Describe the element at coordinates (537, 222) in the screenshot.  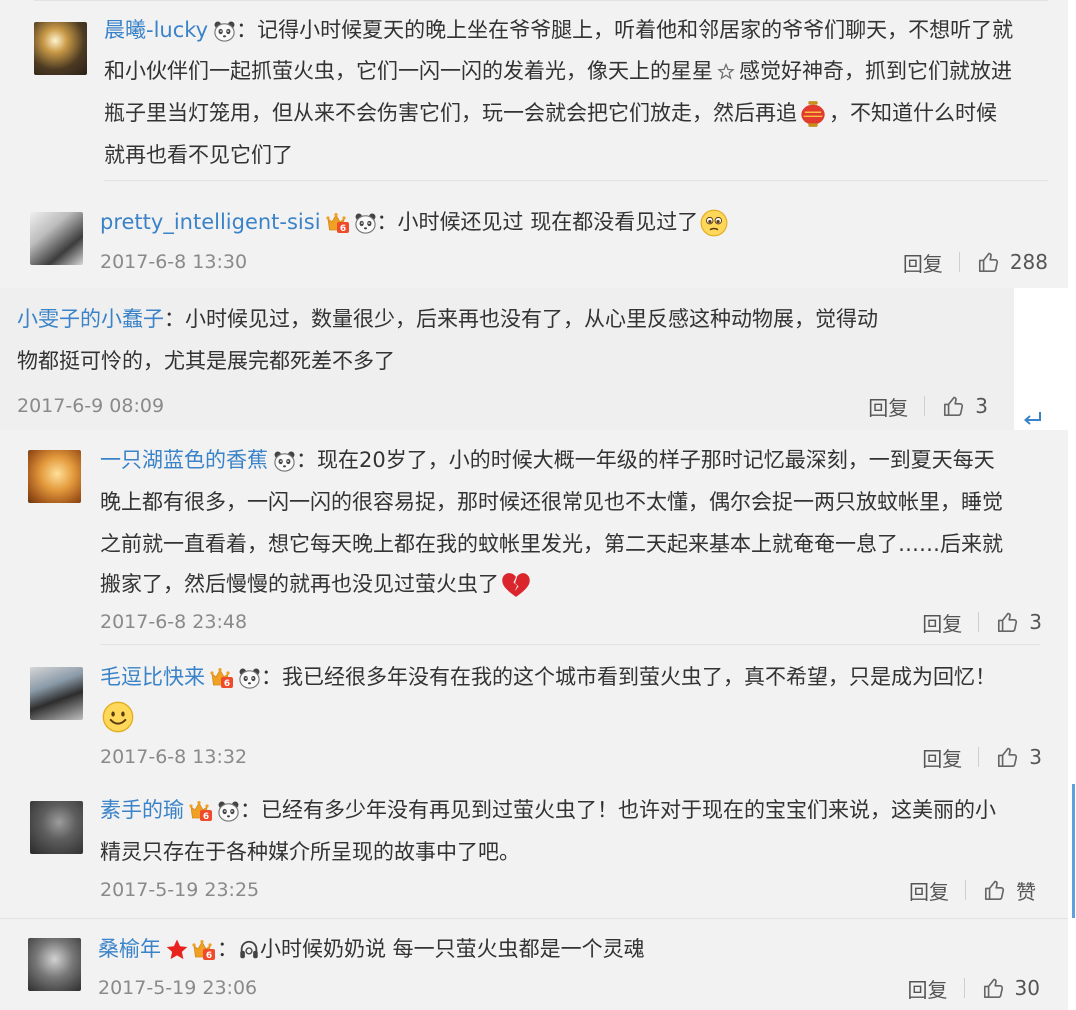
I see `comment-text: ：小时候还见过 现在都没看见过了` at that location.